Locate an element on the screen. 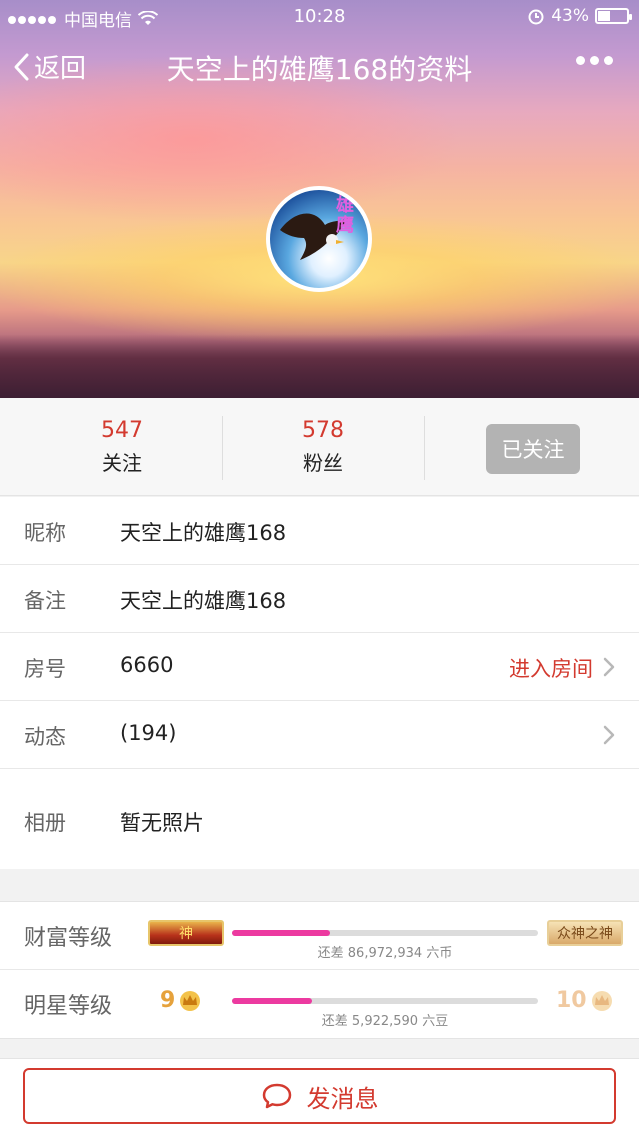 The image size is (639, 1134). wealth-level-row: 财富等级 神 还差 86,972,934 六币 众神之神 is located at coordinates (319, 936).